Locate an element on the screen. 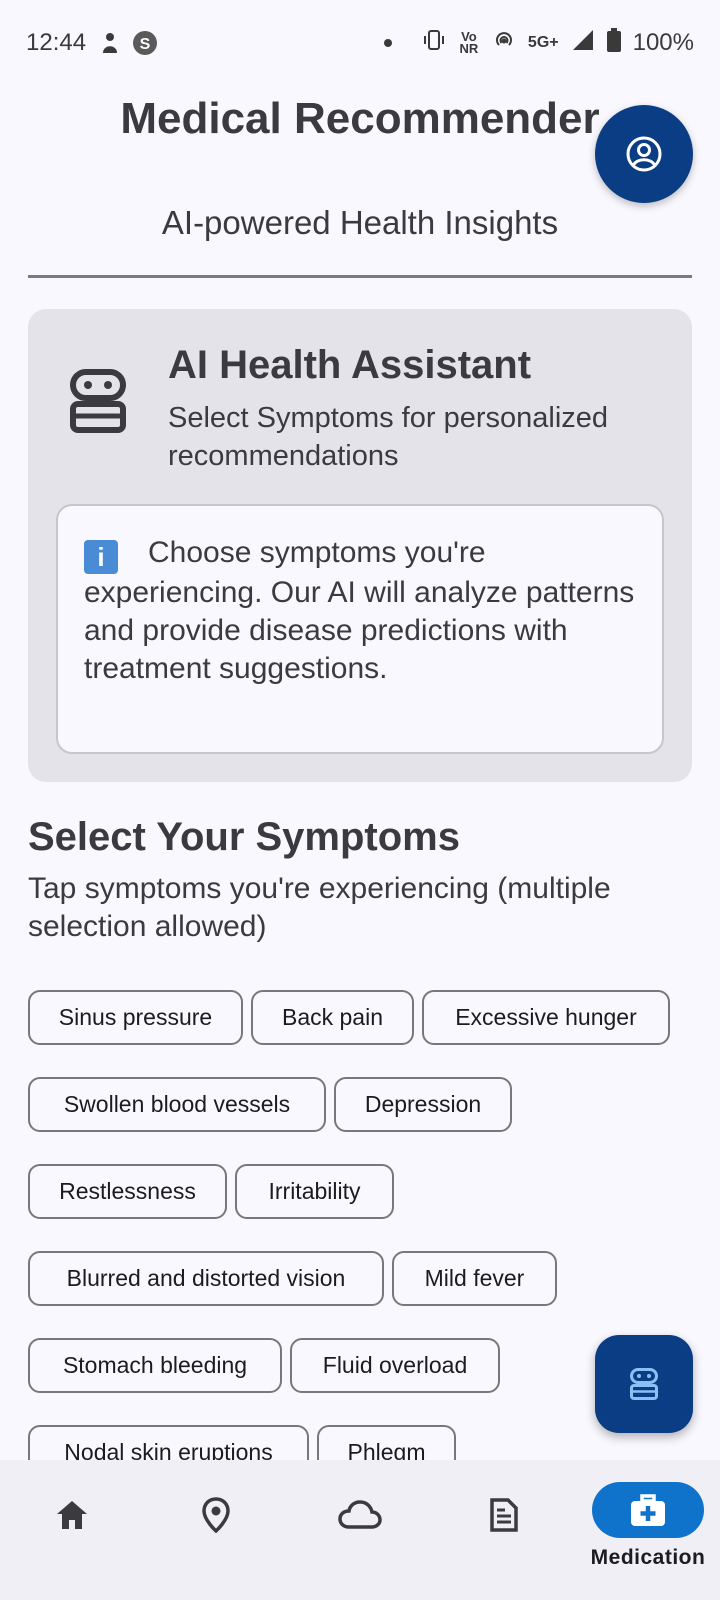 Image resolution: width=720 pixels, height=1600 pixels. symptoms-title: Select Your Symptoms is located at coordinates (244, 837).